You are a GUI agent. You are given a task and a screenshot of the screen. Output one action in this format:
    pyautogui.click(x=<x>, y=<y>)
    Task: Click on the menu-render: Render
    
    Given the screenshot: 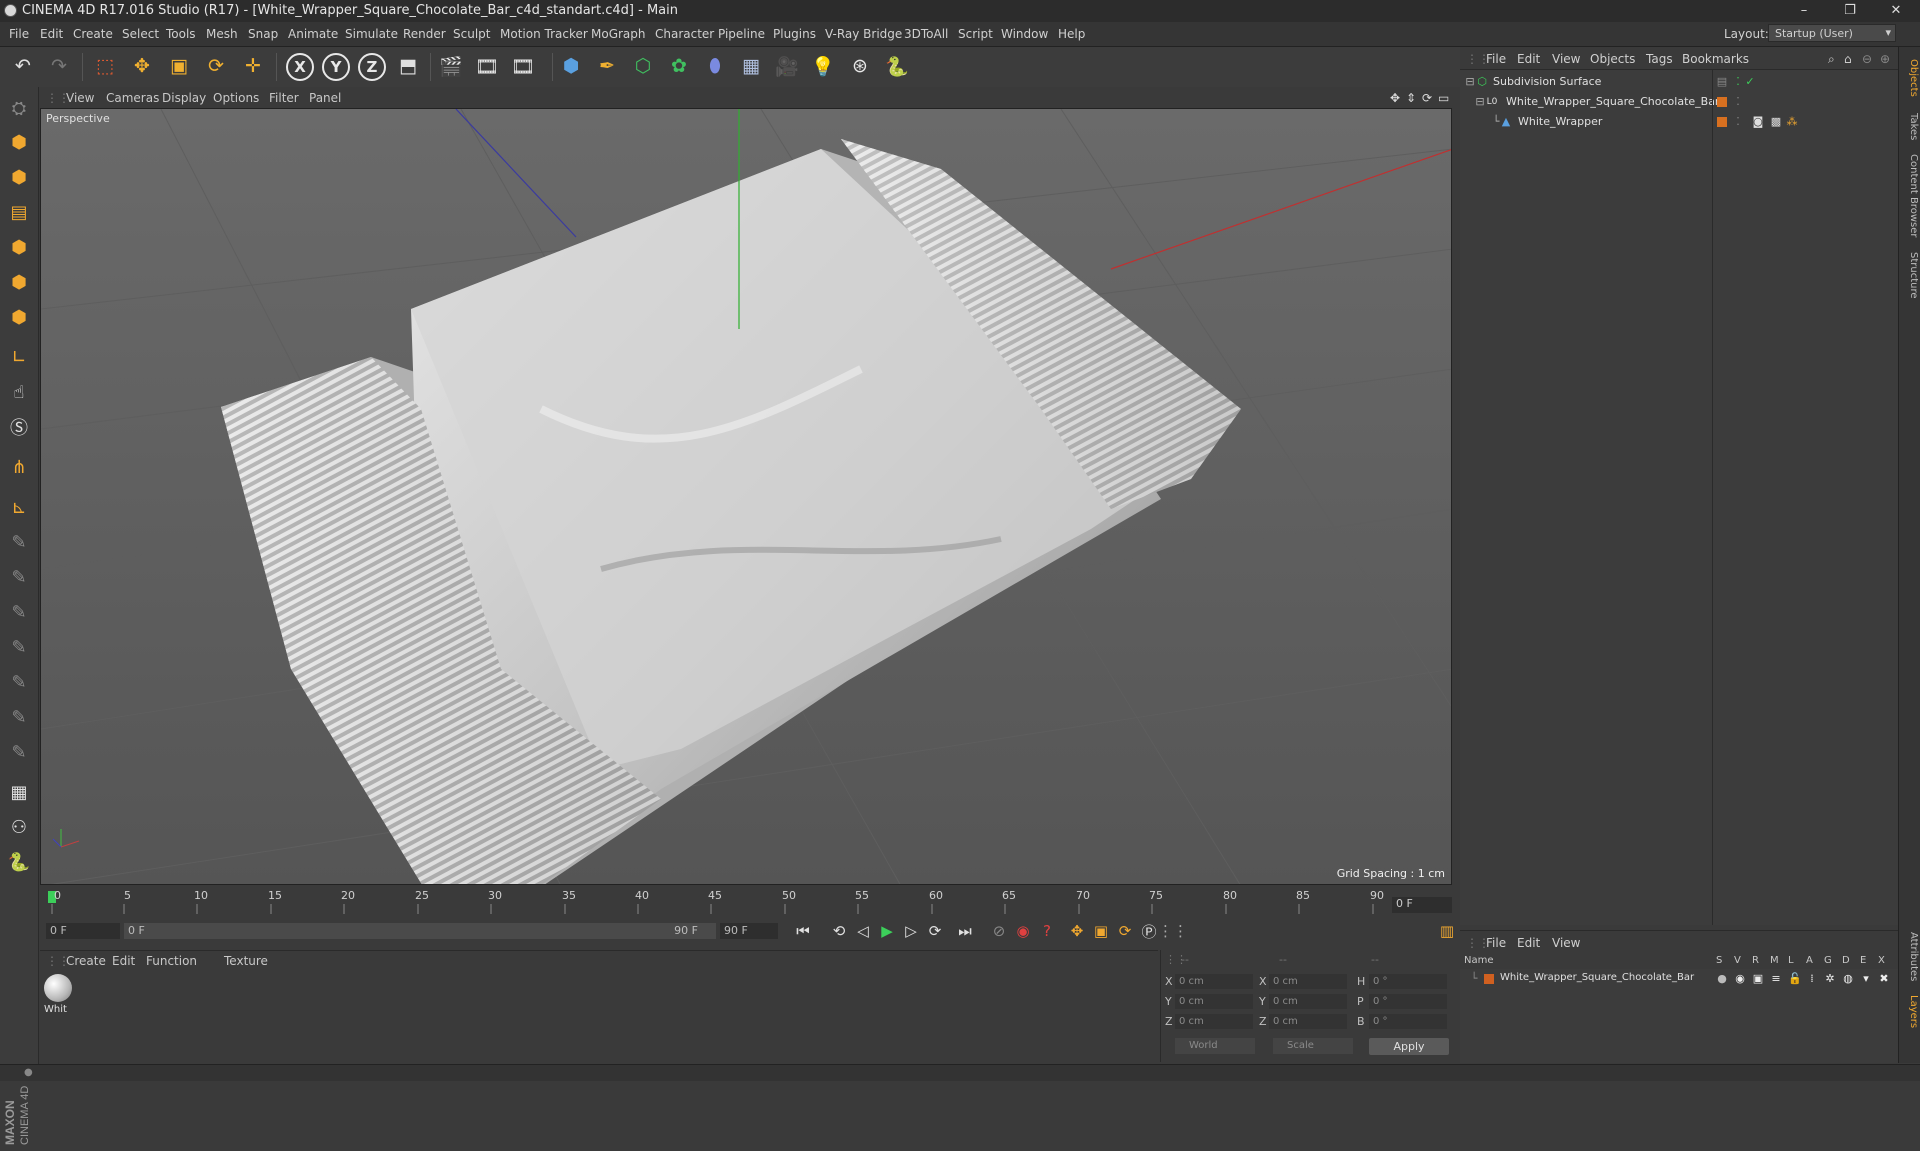 What is the action you would take?
    pyautogui.click(x=424, y=34)
    